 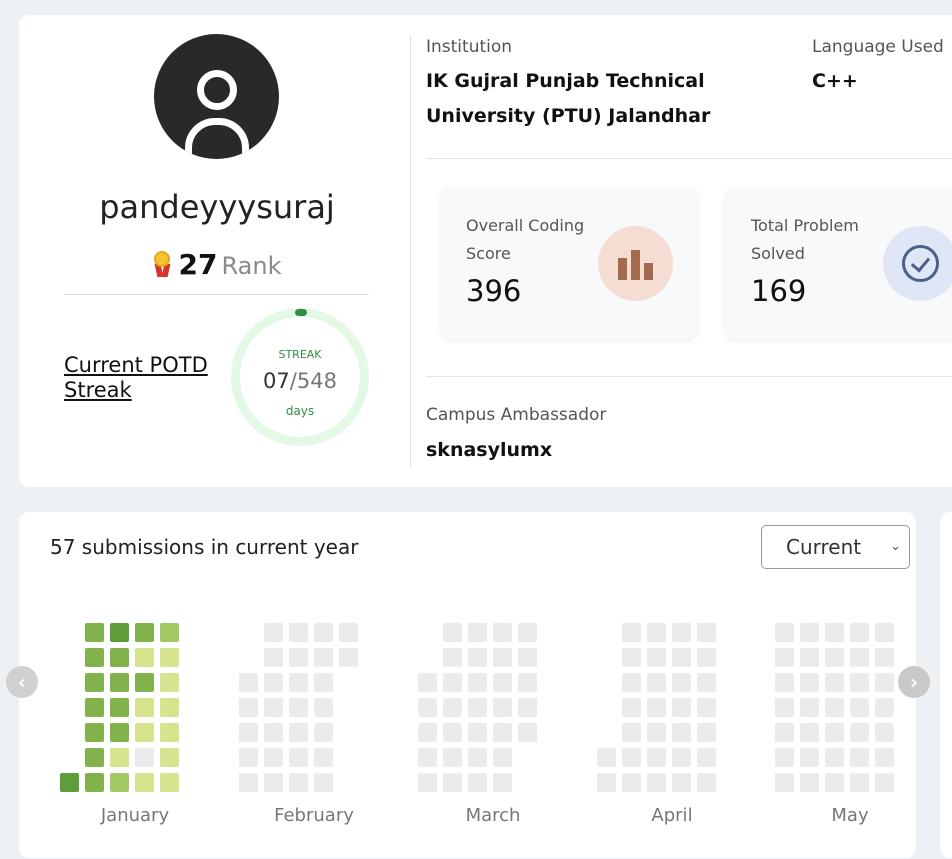 I want to click on previous-arrow-icon: ‹, so click(x=22, y=682).